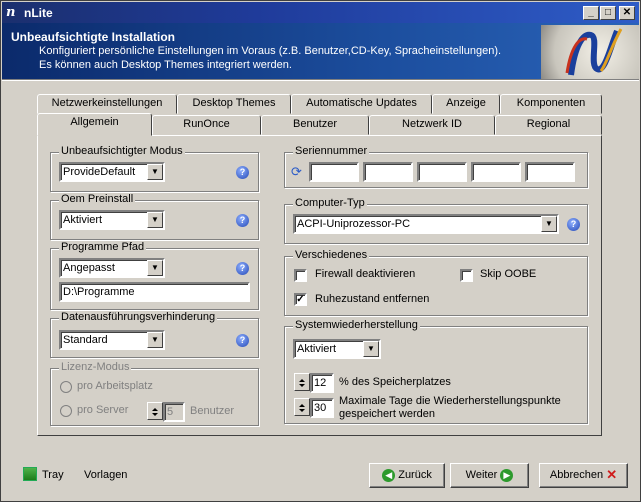  I want to click on group-serial: Seriennummer ⟳, so click(436, 166).